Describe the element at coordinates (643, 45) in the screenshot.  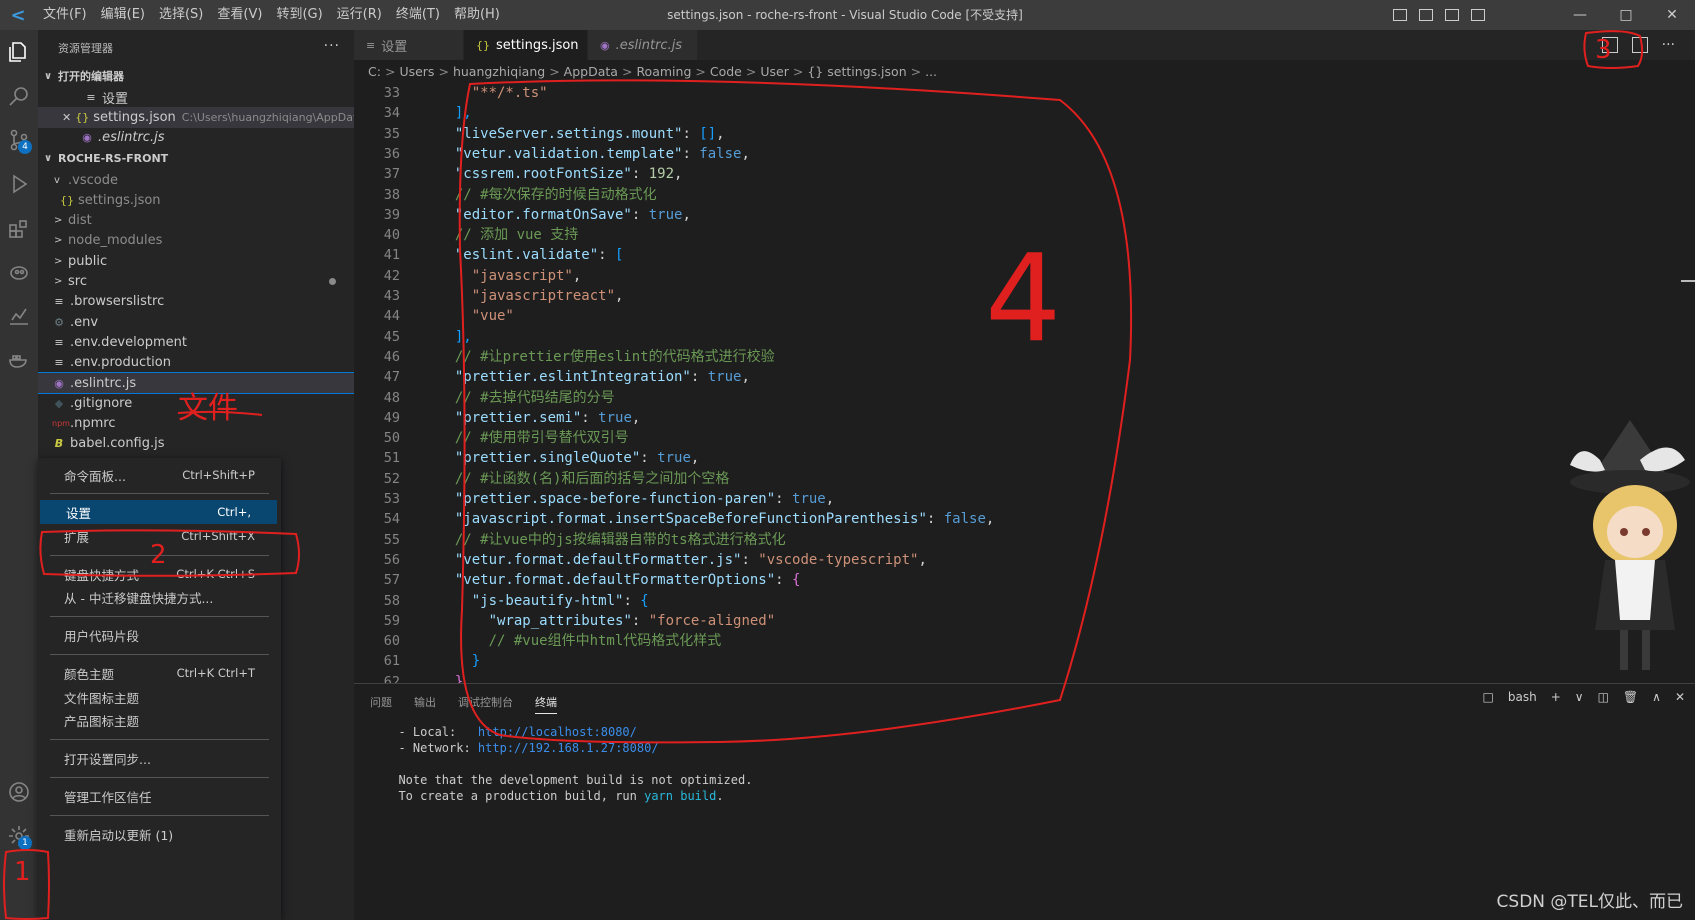
I see `tab-eslintrc: ◉ .eslintrc.js` at that location.